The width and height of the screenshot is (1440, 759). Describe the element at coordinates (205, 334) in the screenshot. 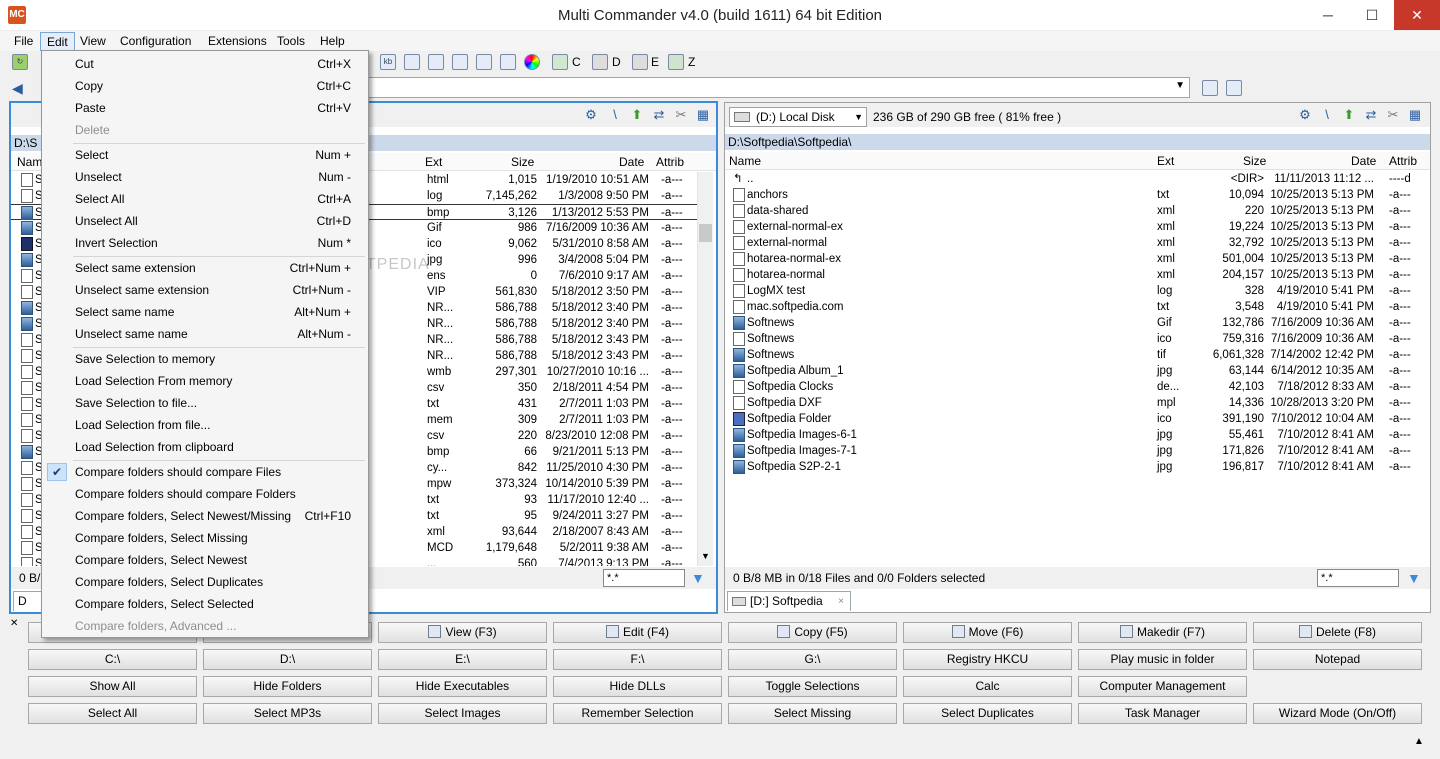

I see `menu-item: Unselect same name Alt+Num -` at that location.